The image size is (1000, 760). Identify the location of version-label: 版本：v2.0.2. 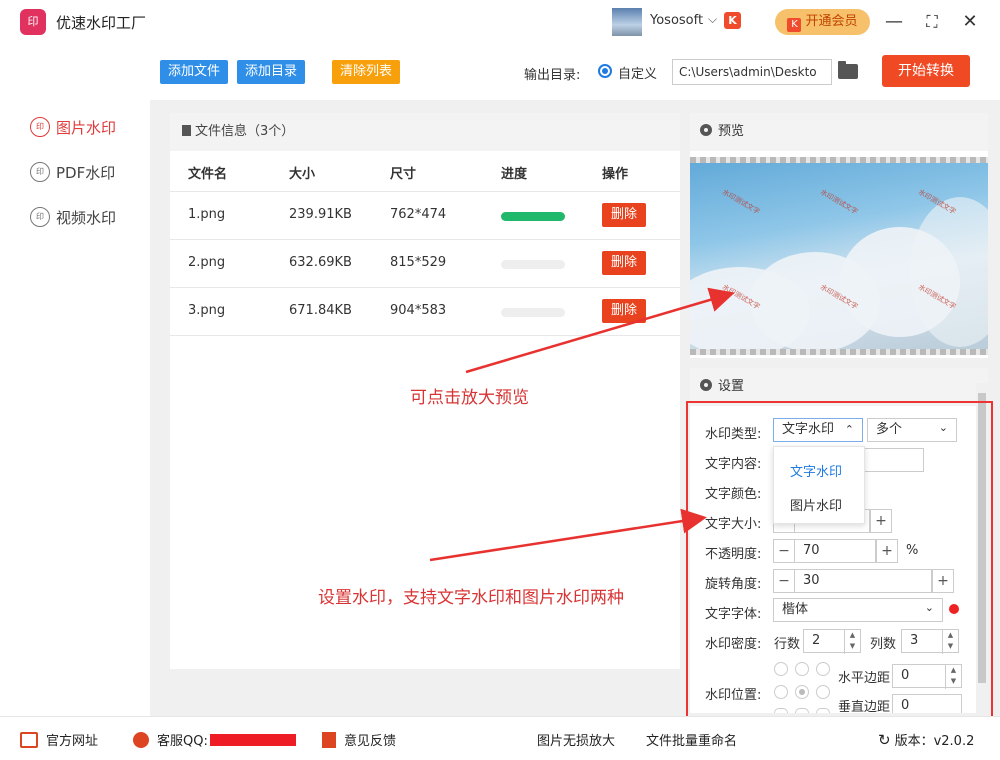
(934, 741).